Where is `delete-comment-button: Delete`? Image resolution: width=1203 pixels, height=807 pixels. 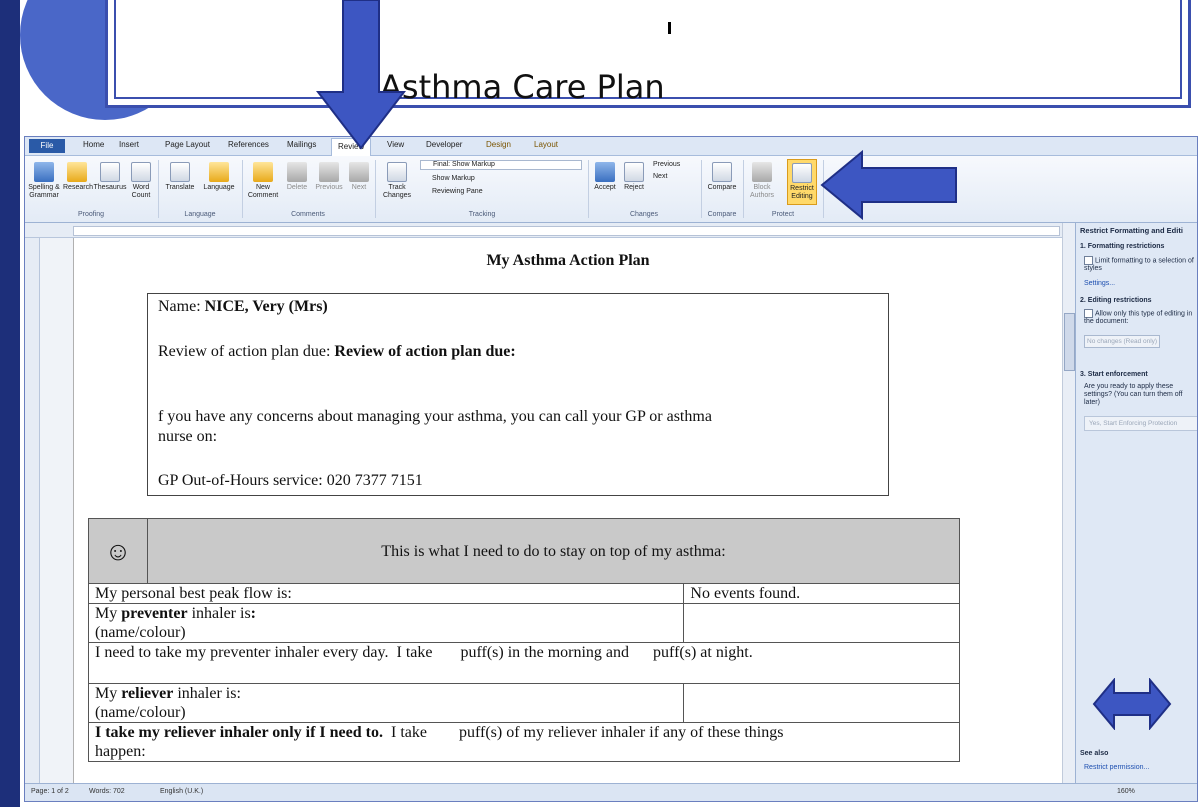
delete-comment-button: Delete is located at coordinates (297, 177).